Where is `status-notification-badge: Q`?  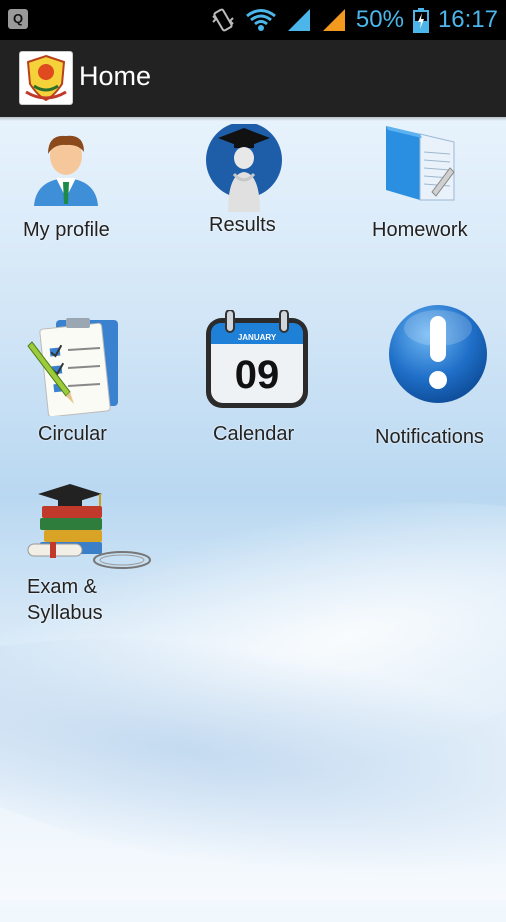
status-notification-badge: Q is located at coordinates (18, 19).